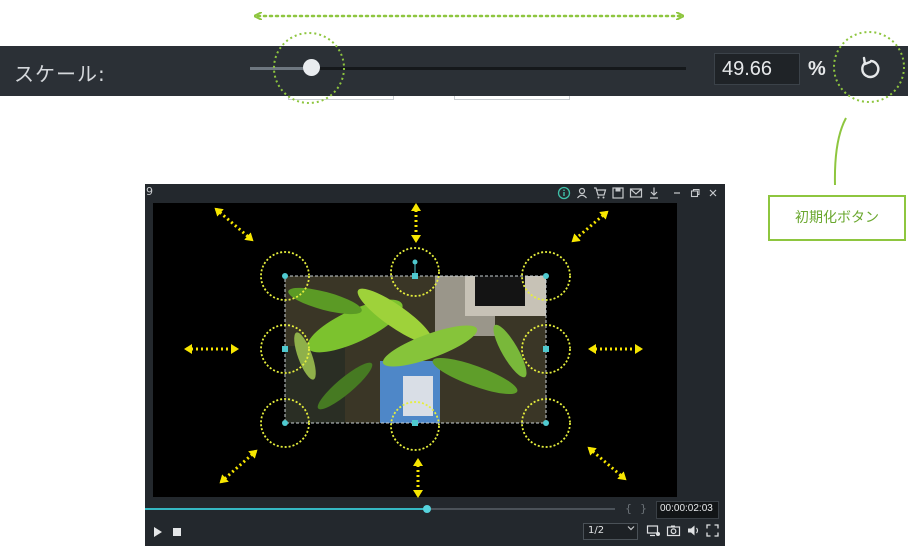  Describe the element at coordinates (713, 193) in the screenshot. I see `close-icon` at that location.